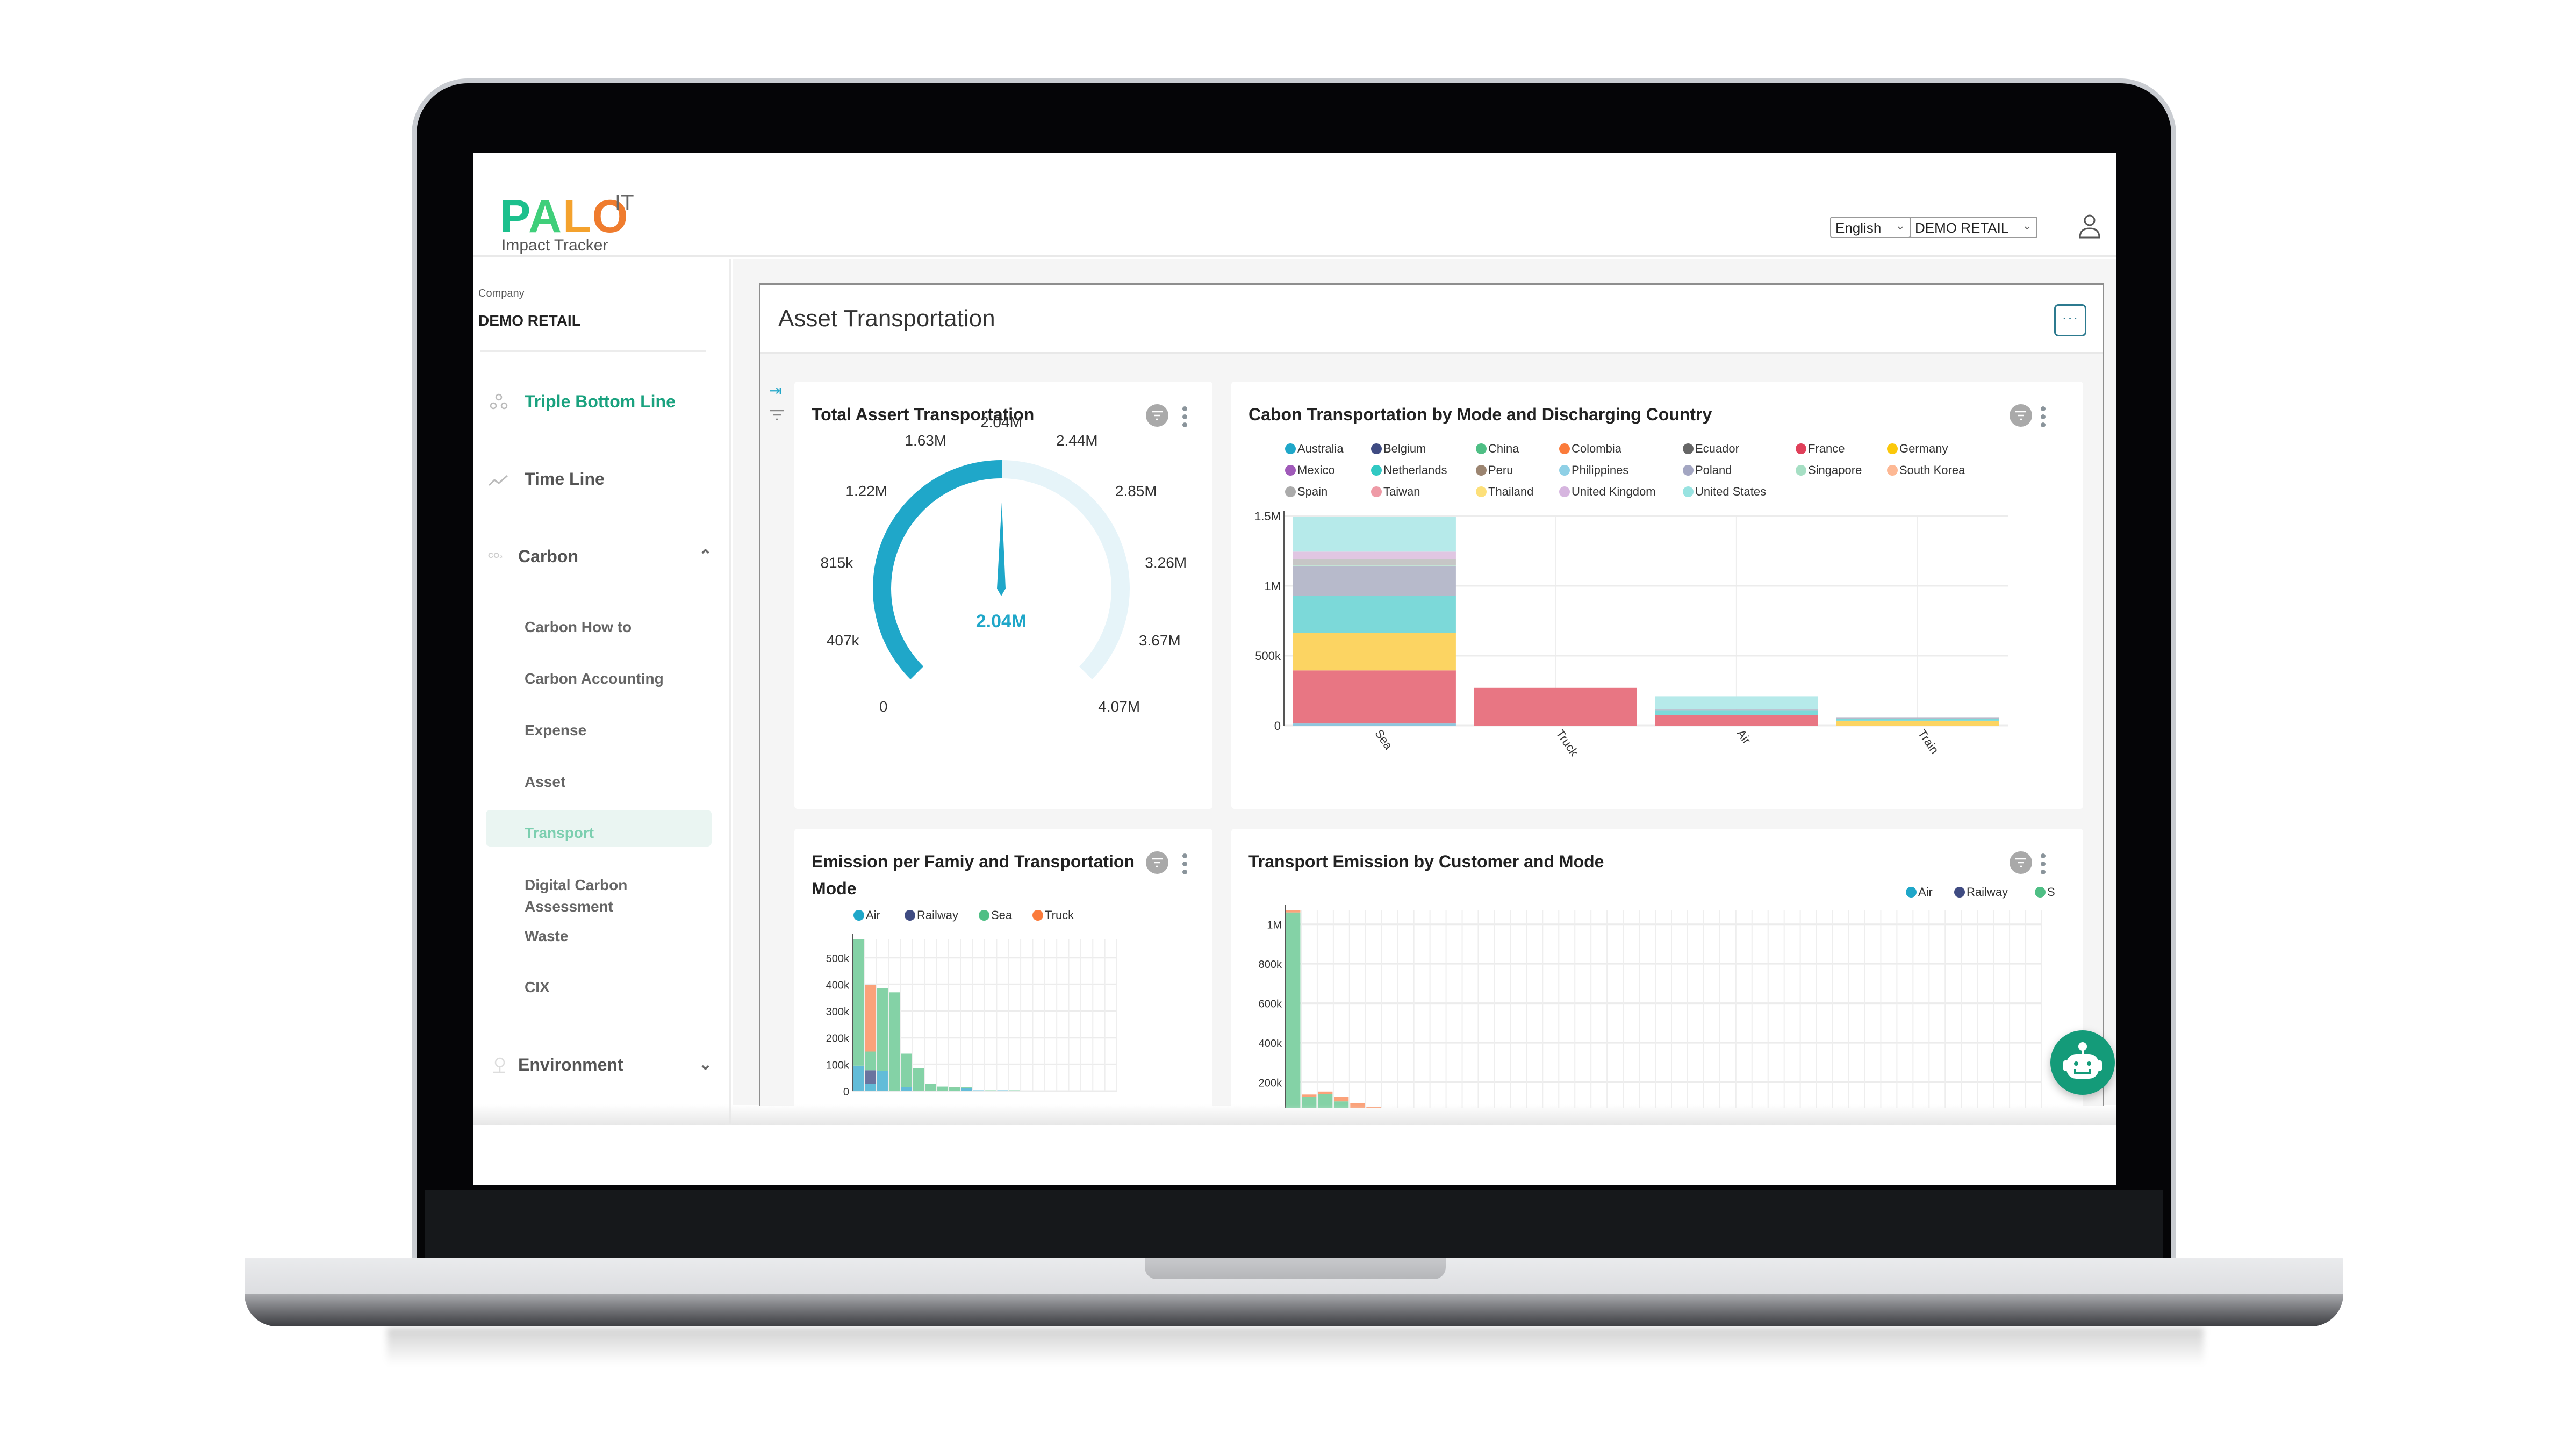  I want to click on sidebar-subitem-cix: CIX, so click(537, 988).